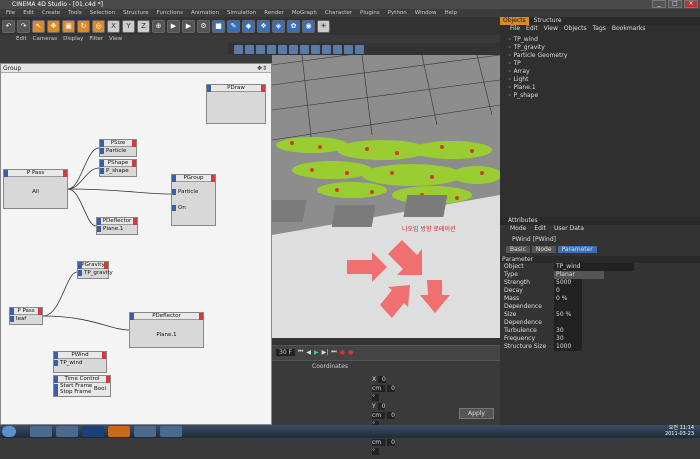 This screenshot has height=459, width=700. What do you see at coordinates (568, 283) in the screenshot?
I see `param-strength-field: 5000` at bounding box center [568, 283].